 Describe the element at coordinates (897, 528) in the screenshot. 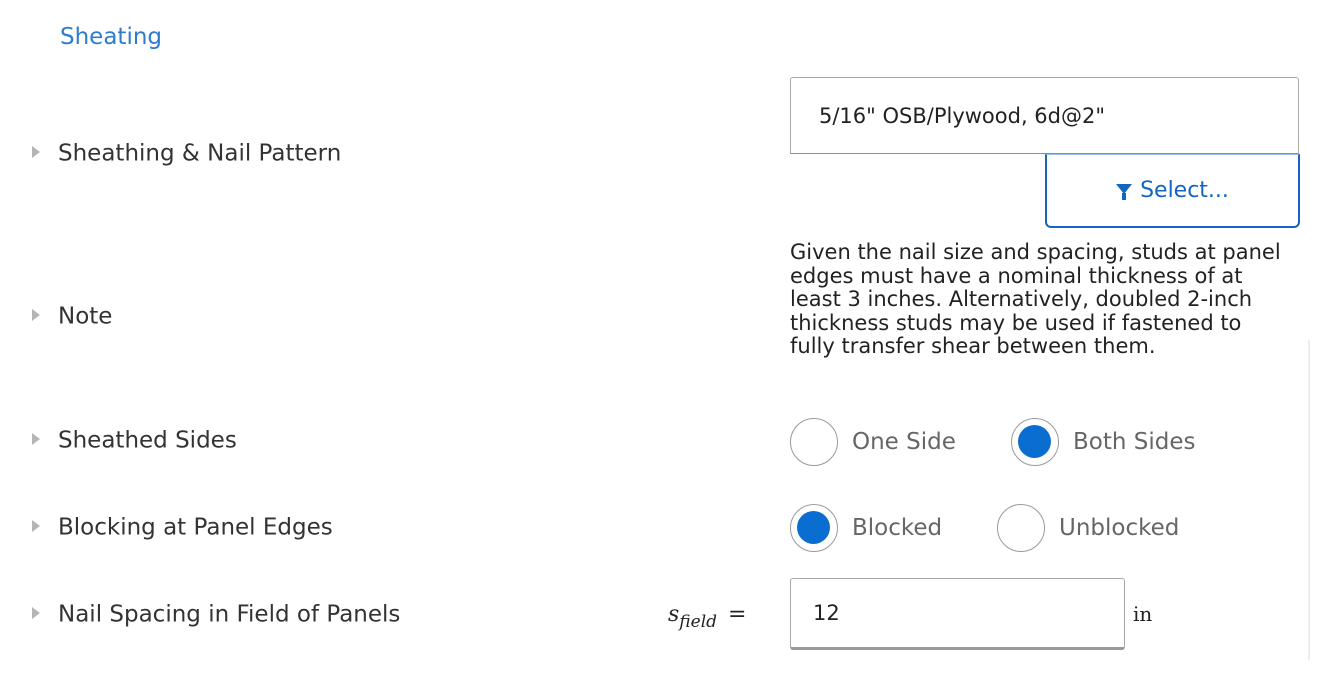

I see `radio-label-blocked: Blocked` at that location.